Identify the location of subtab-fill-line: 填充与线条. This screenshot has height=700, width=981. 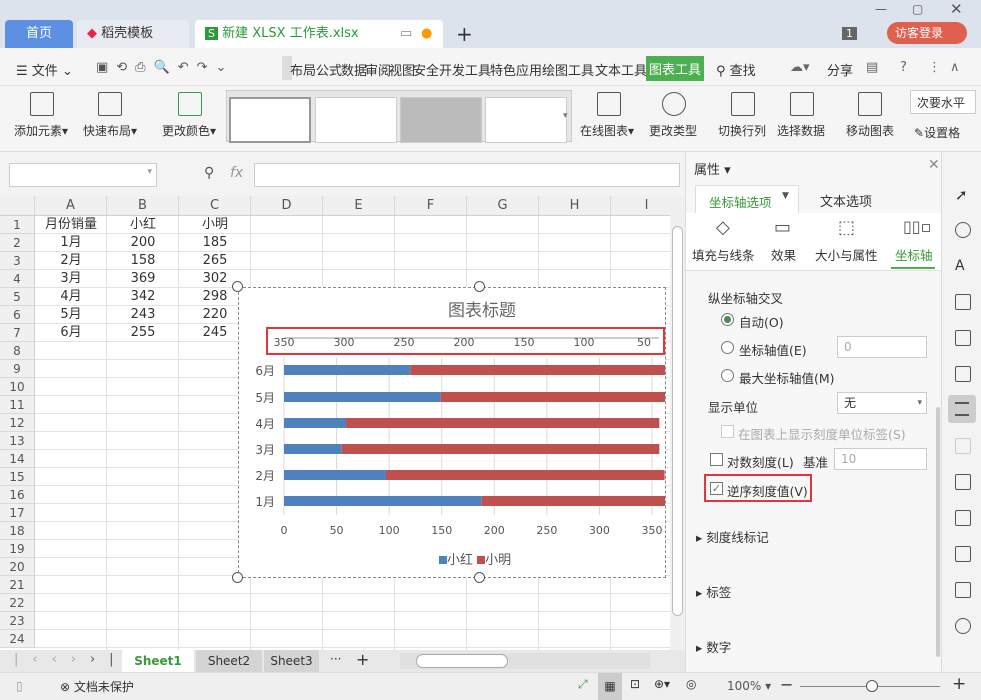
(723, 254).